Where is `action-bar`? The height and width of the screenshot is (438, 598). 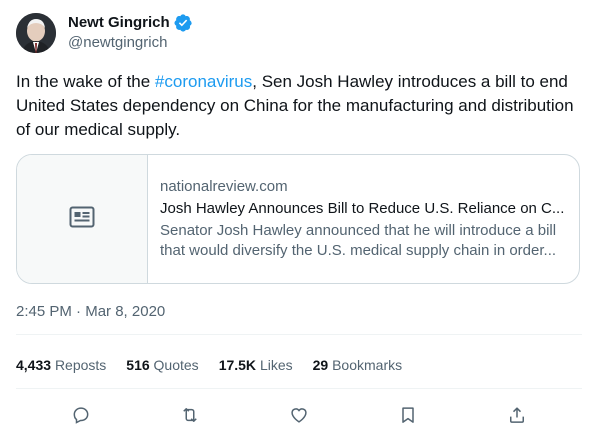 action-bar is located at coordinates (299, 414).